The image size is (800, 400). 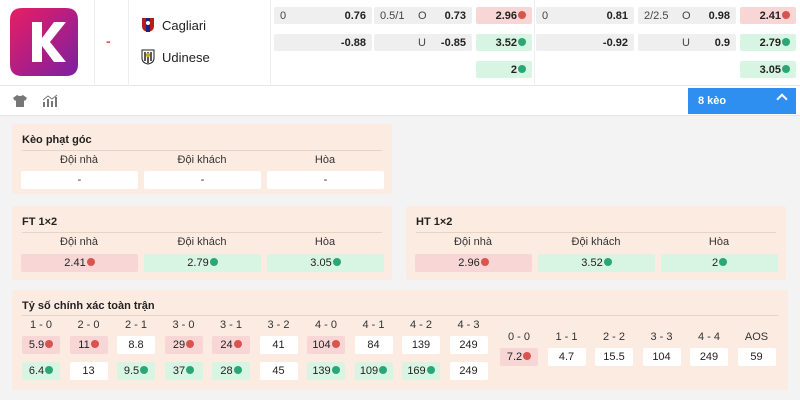 I want to click on odds-cell: 2/2.5 O 0.98, so click(x=687, y=15).